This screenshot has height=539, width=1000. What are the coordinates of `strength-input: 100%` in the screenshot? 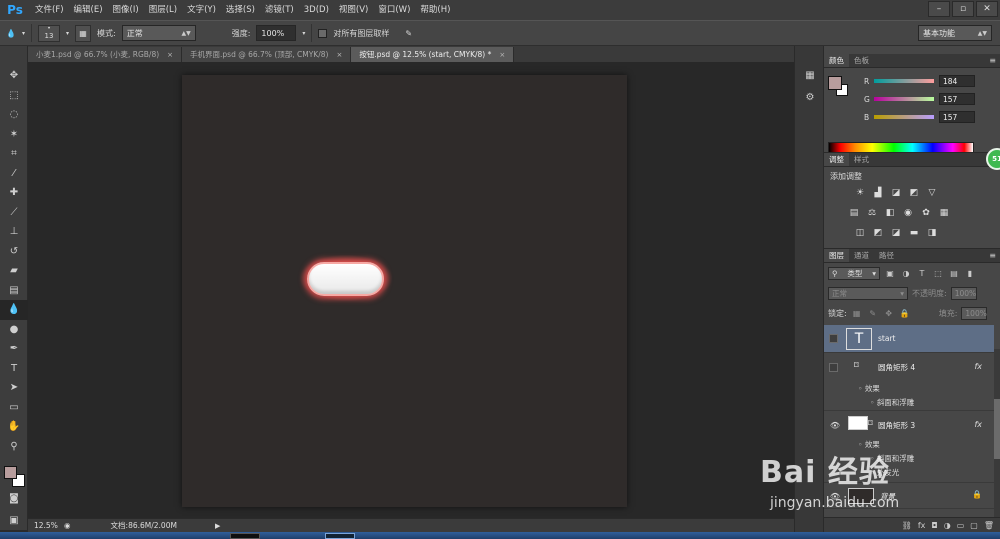 It's located at (276, 33).